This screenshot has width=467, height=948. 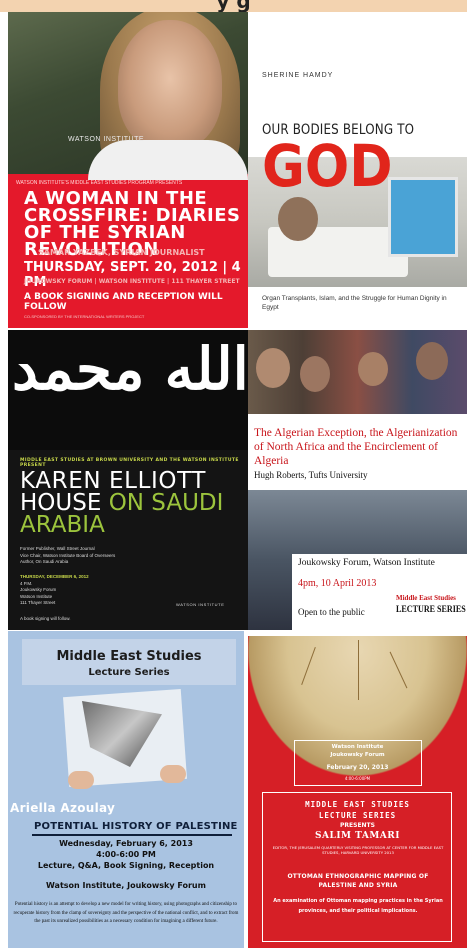 What do you see at coordinates (62, 525) in the screenshot?
I see `topic-line2: ARABIA` at bounding box center [62, 525].